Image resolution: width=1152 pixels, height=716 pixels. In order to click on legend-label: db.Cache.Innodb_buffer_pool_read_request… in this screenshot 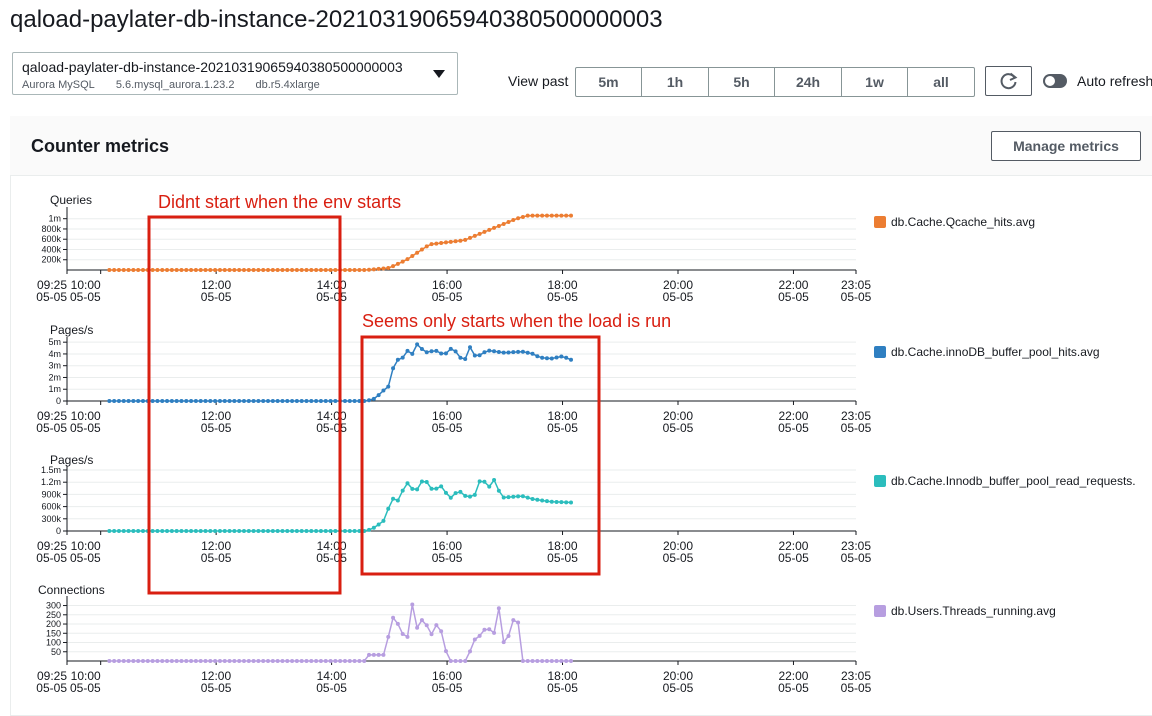, I will do `click(1013, 481)`.